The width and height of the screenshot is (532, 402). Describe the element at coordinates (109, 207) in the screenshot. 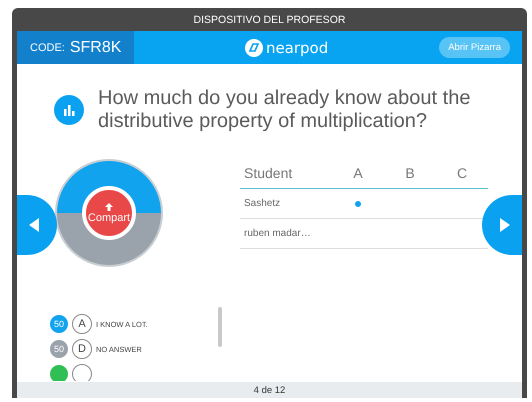

I see `arrow-up-icon` at that location.